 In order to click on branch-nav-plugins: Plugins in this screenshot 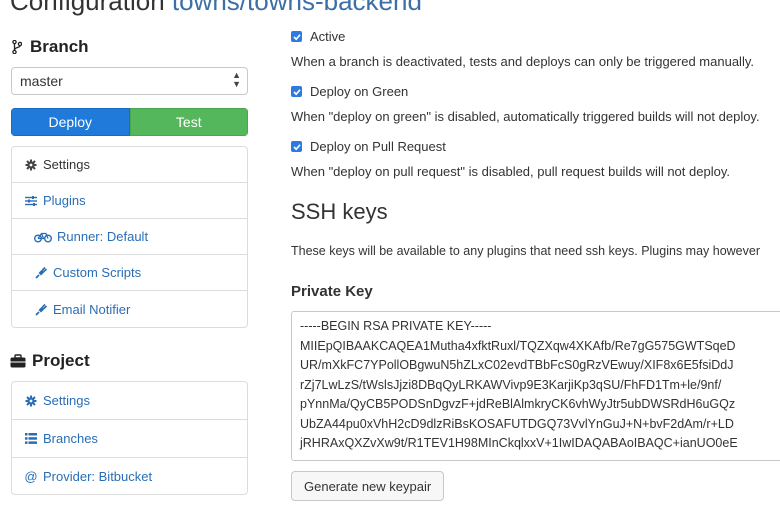, I will do `click(129, 201)`.